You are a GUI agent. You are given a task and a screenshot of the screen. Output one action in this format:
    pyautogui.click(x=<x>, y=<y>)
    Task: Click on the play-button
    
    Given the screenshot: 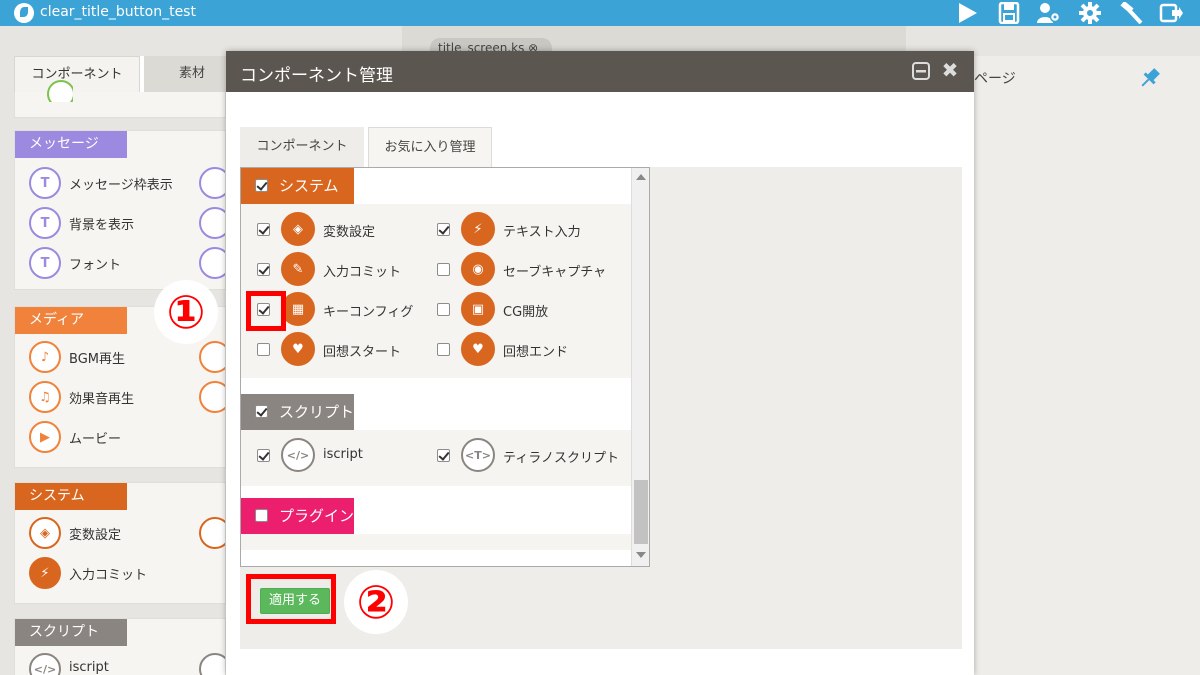 What is the action you would take?
    pyautogui.click(x=967, y=13)
    